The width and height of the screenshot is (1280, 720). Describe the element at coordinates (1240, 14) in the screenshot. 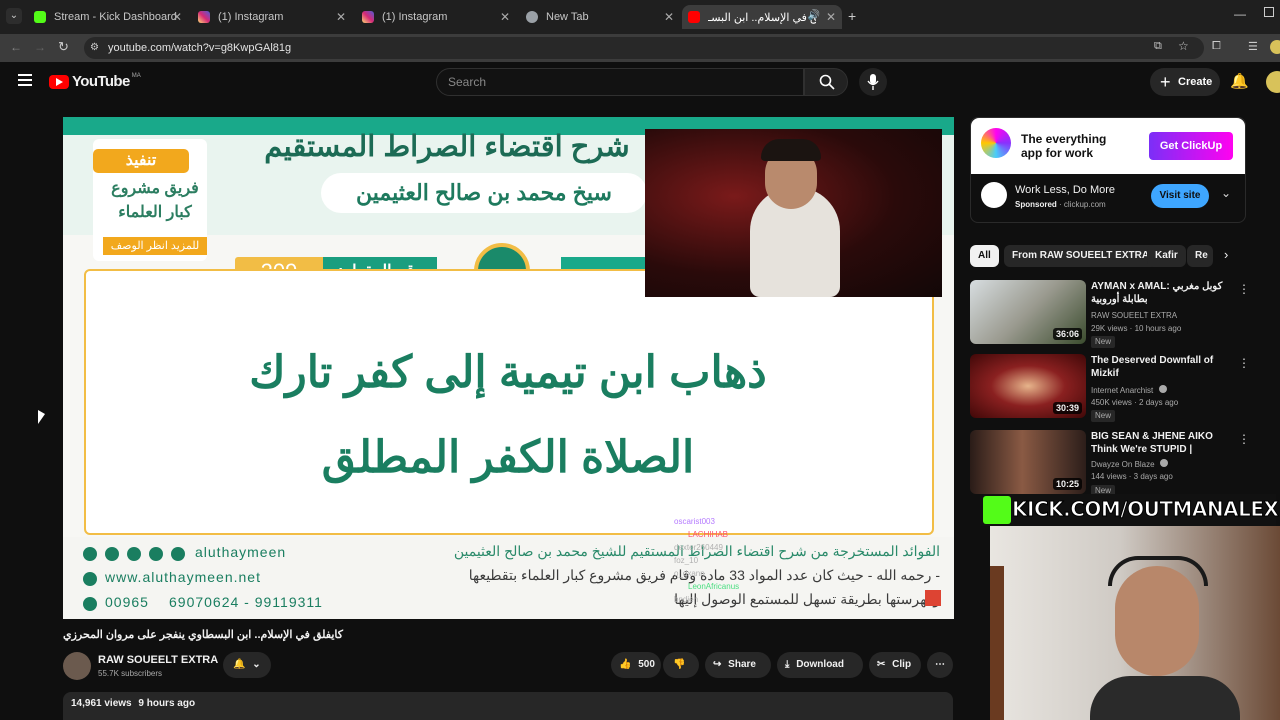

I see `minimize-icon: —` at that location.